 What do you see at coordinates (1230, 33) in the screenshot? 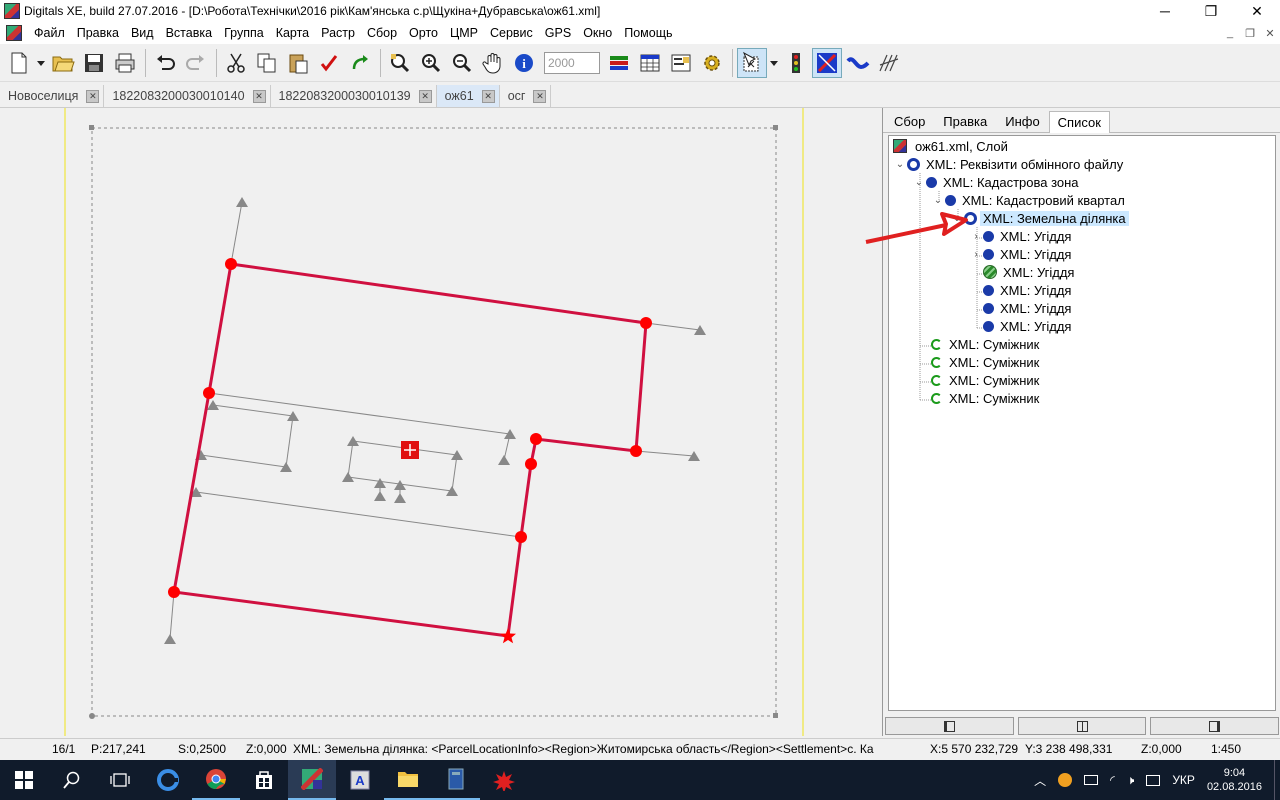
I see `mdi-minimize-button: _` at bounding box center [1230, 33].